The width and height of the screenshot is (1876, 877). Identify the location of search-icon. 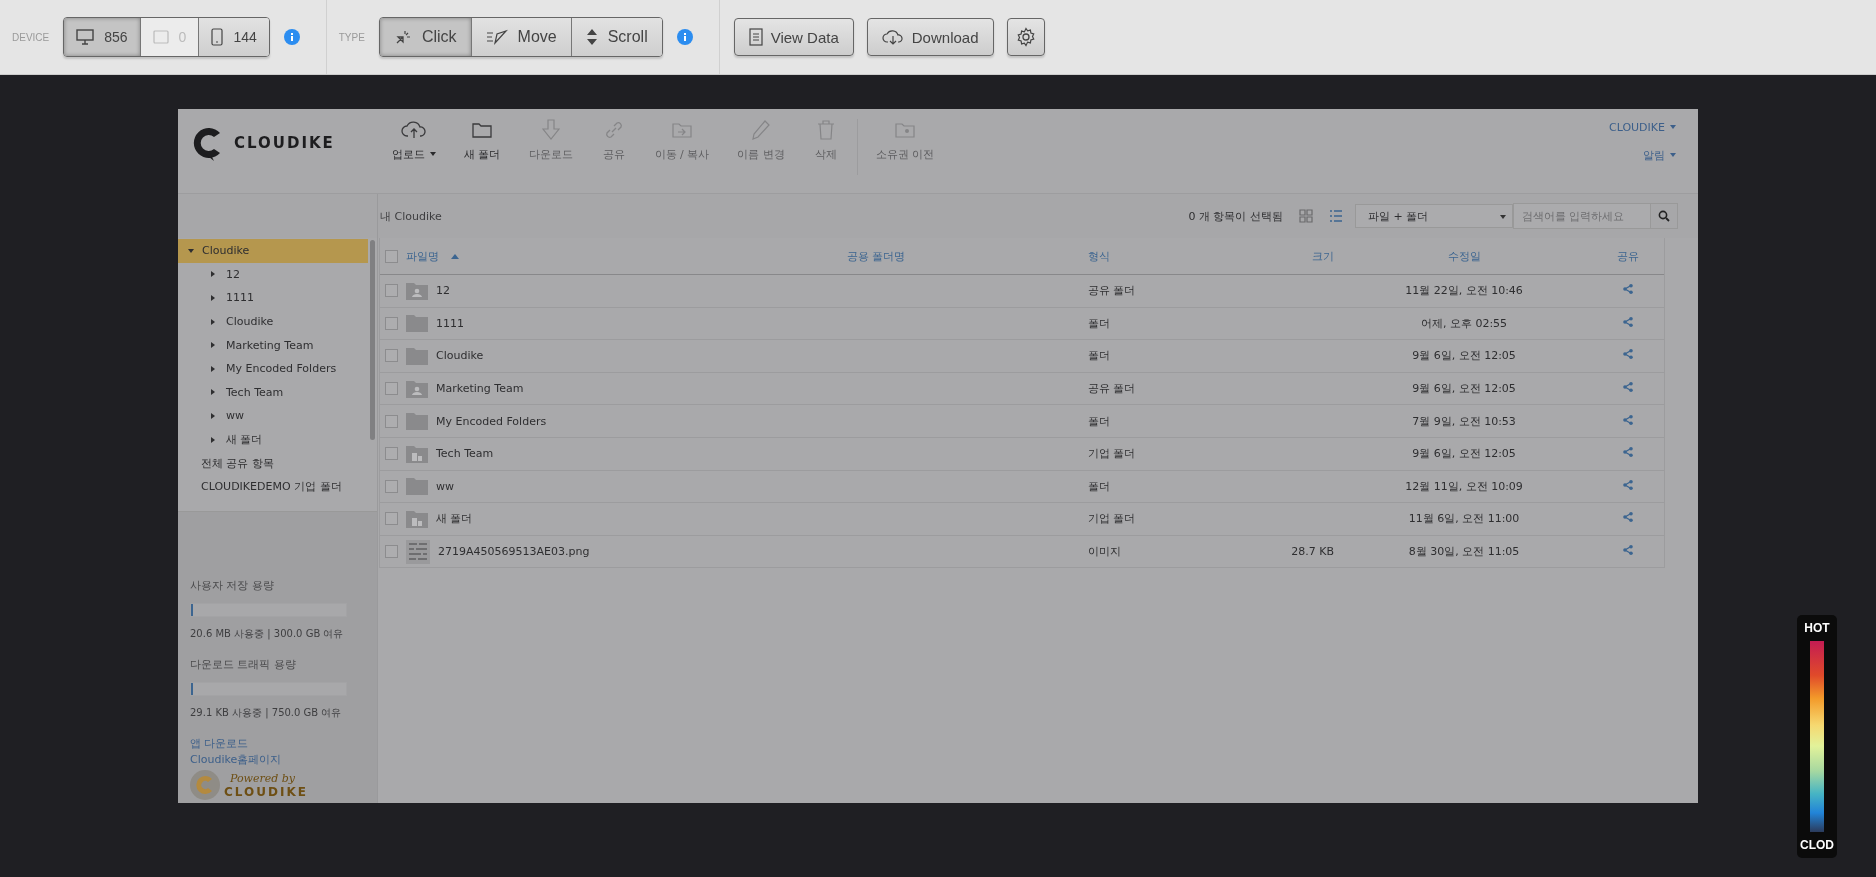
(1664, 216).